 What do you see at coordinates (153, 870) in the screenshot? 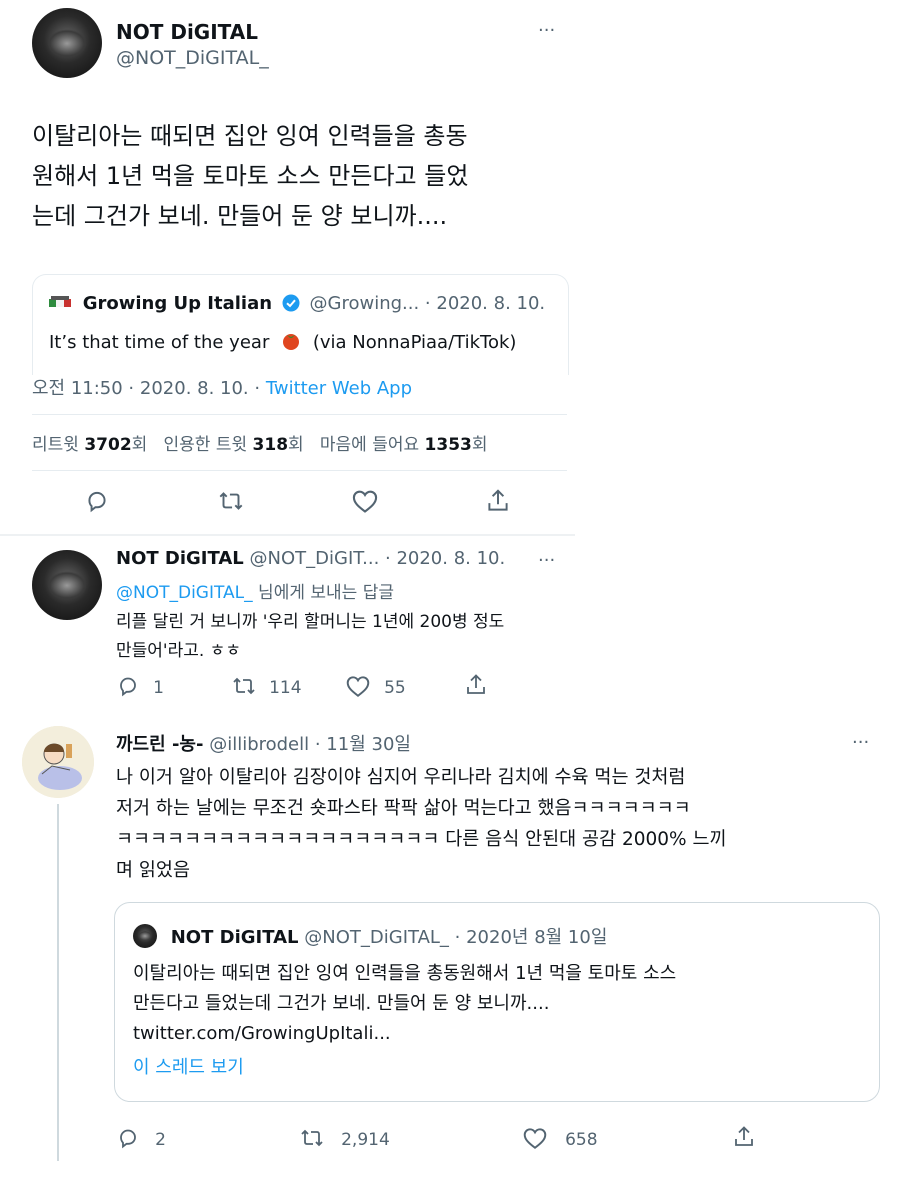
I see `tweet-text-line: 며 읽었음` at bounding box center [153, 870].